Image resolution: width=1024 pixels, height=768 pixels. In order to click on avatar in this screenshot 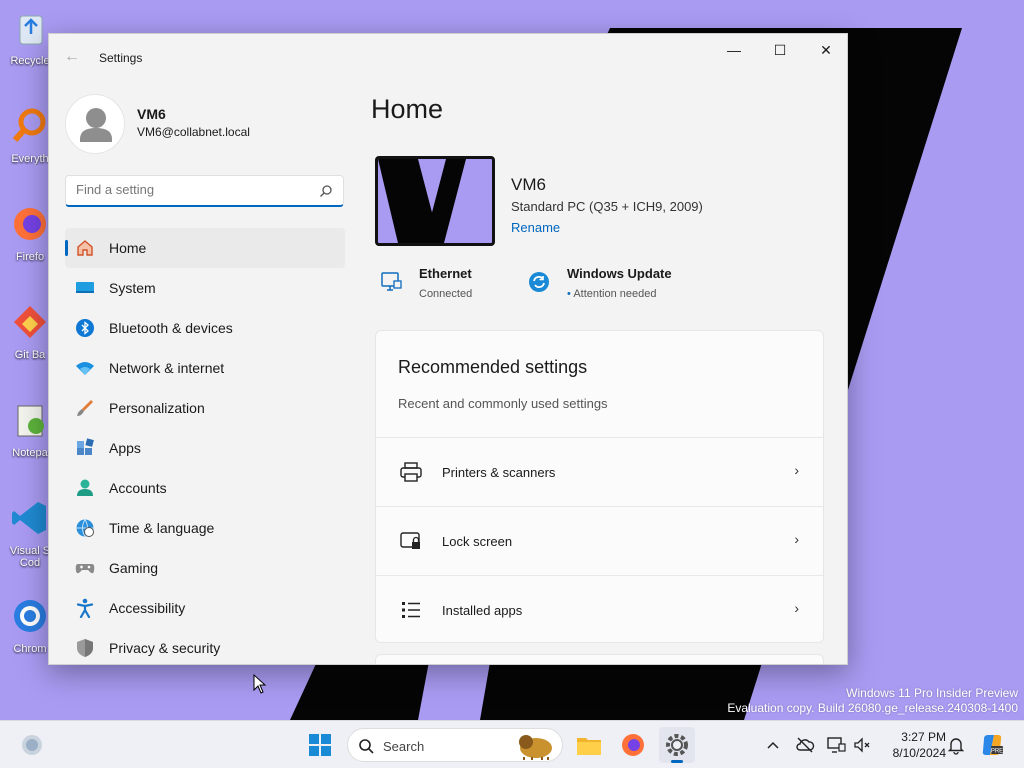, I will do `click(95, 124)`.